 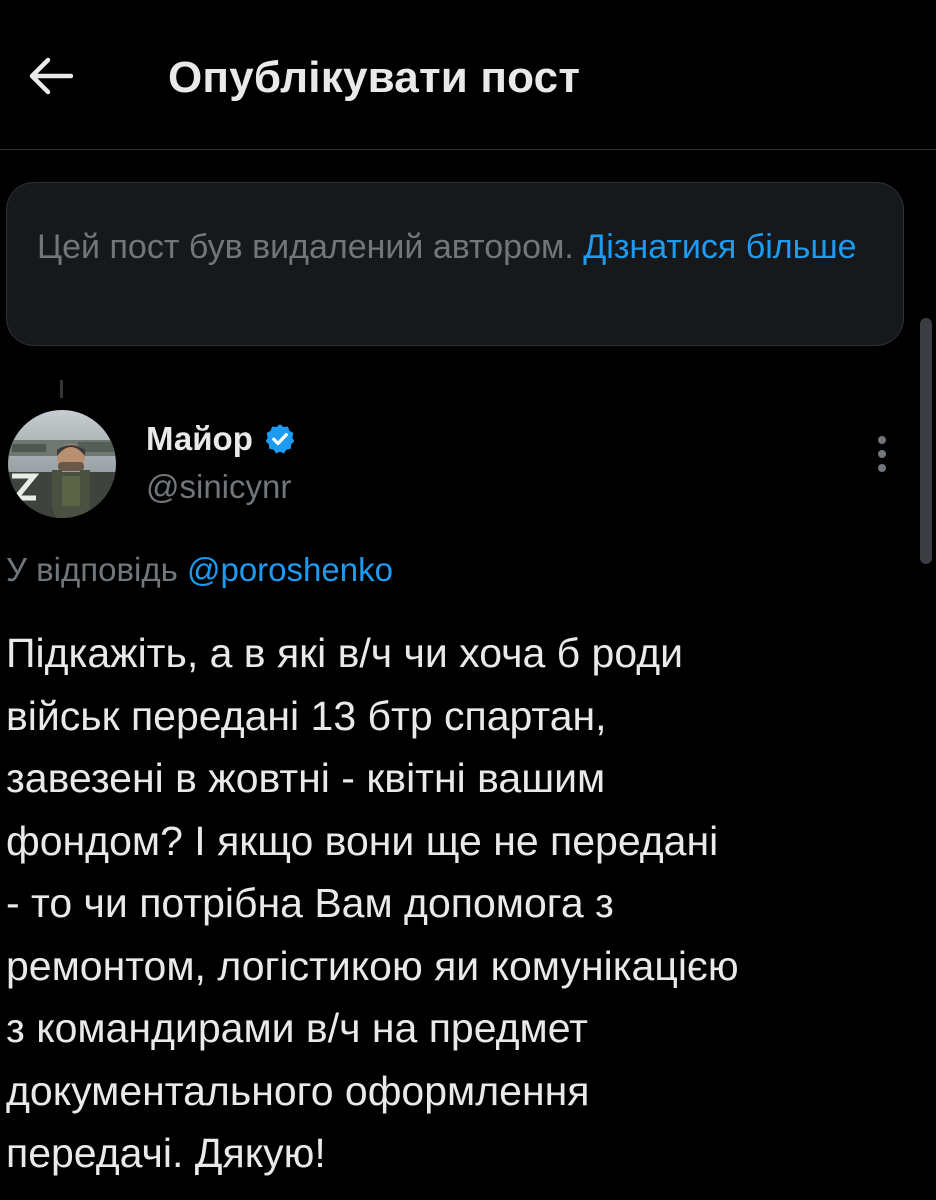 I want to click on tweet-text-line: документального оформлення, so click(x=298, y=1090).